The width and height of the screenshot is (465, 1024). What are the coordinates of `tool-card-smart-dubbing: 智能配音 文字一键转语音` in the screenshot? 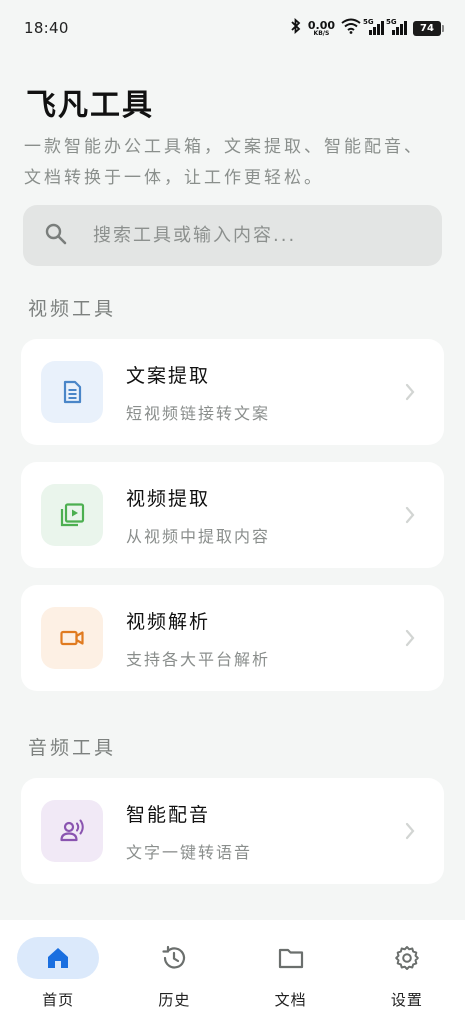 It's located at (232, 831).